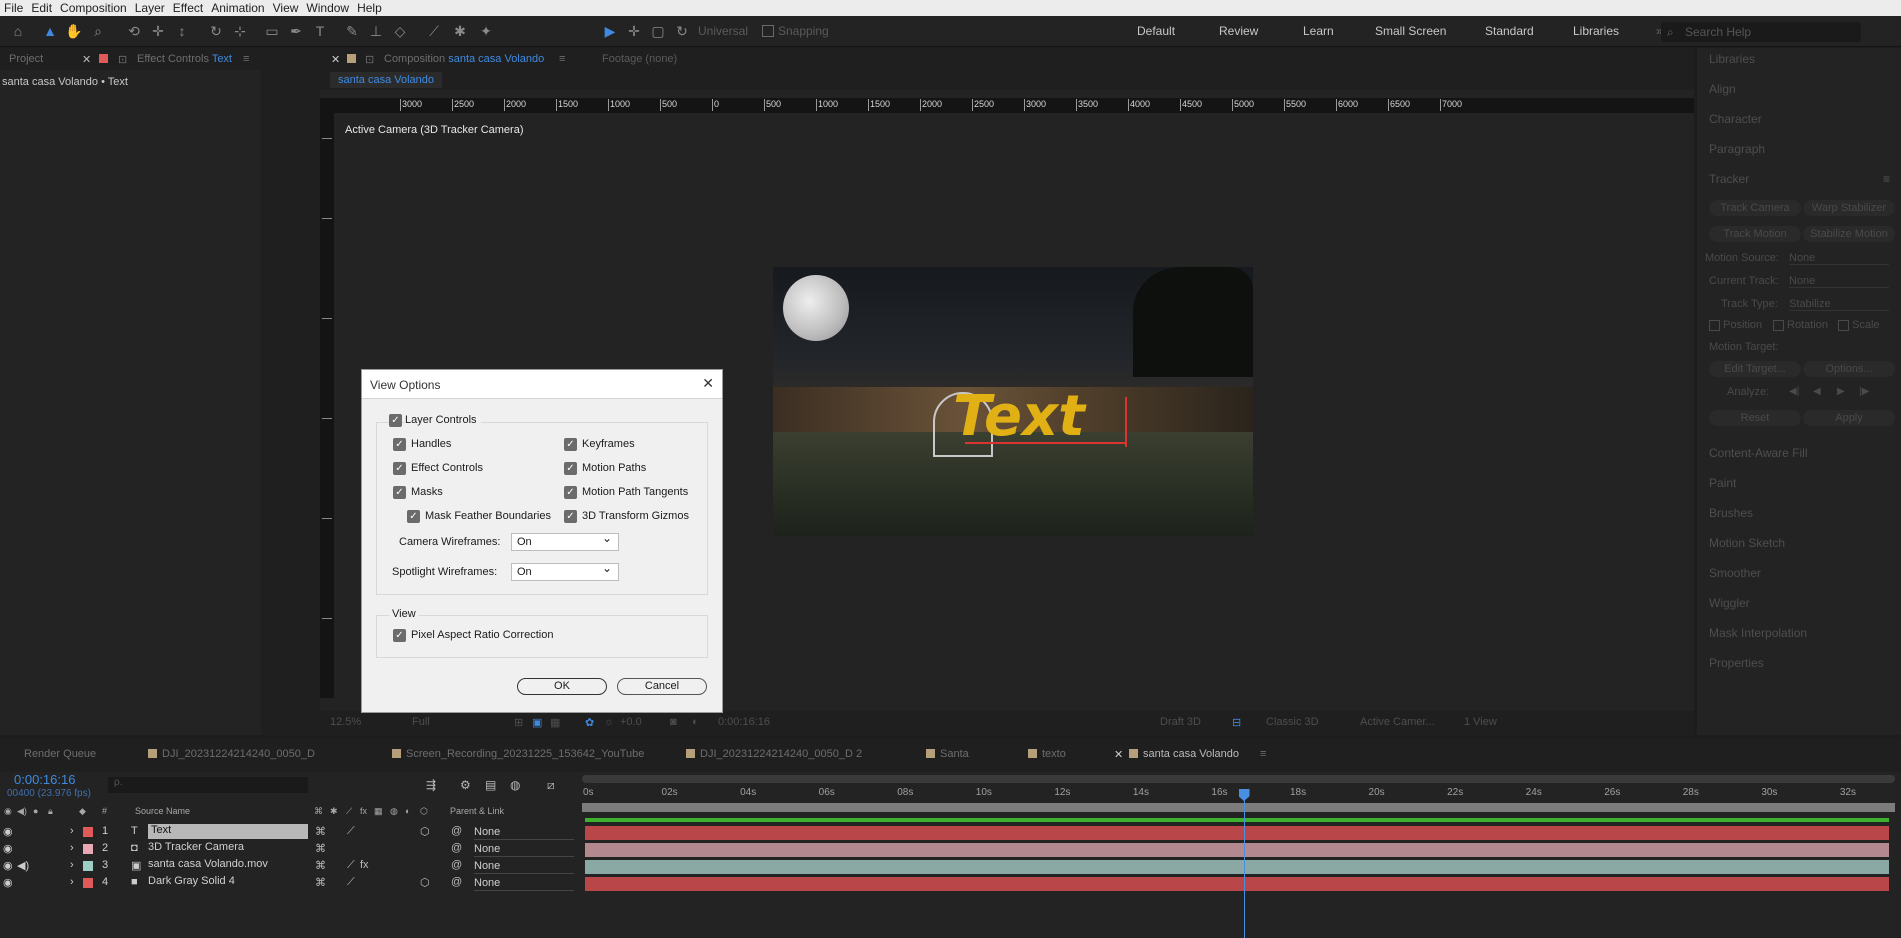 Image resolution: width=1901 pixels, height=938 pixels. What do you see at coordinates (1758, 633) in the screenshot?
I see `section-mask-interpolation: Mask Interpolation` at bounding box center [1758, 633].